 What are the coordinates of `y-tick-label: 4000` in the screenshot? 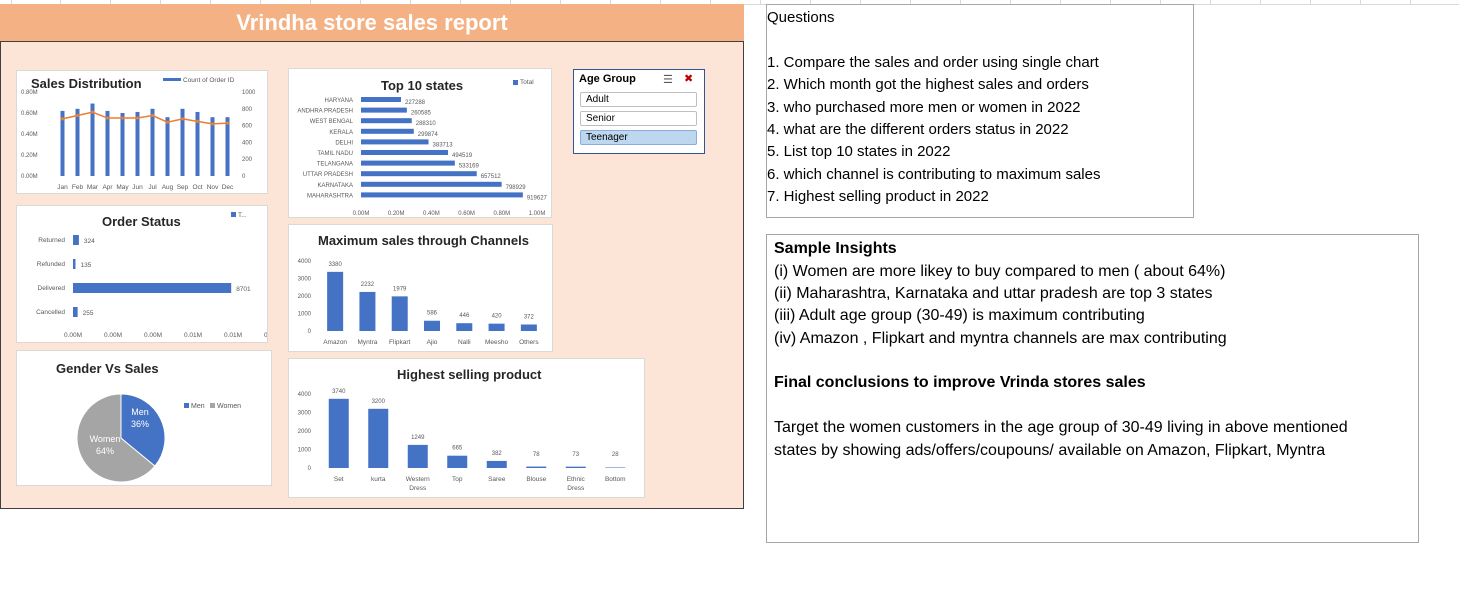 It's located at (305, 395).